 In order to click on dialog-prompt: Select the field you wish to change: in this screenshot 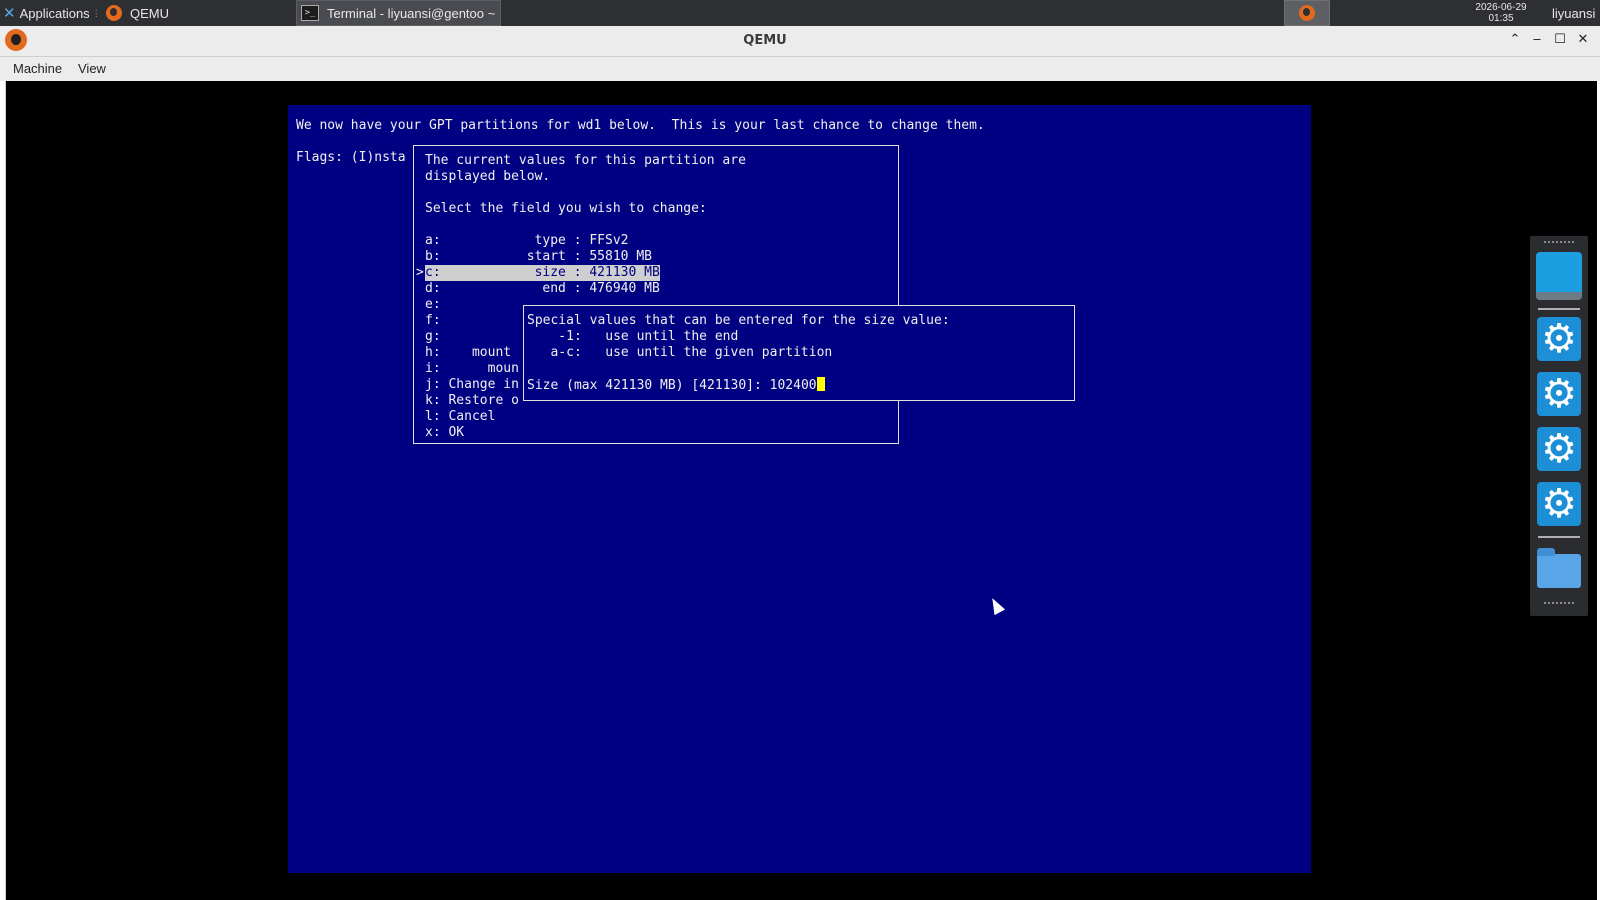, I will do `click(566, 208)`.